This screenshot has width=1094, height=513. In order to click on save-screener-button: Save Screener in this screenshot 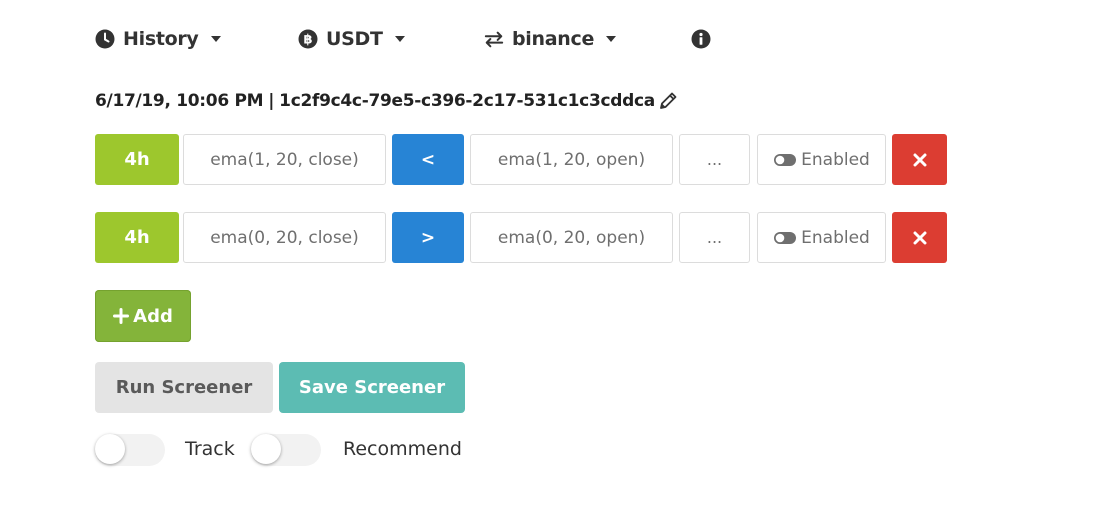, I will do `click(372, 387)`.